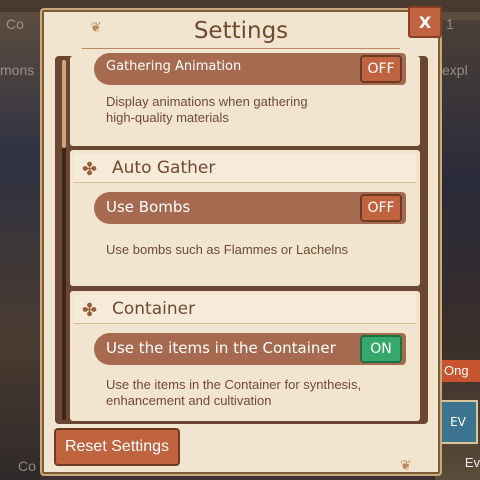 The image size is (480, 480). Describe the element at coordinates (117, 447) in the screenshot. I see `reset-settings-button: Reset Settings` at that location.